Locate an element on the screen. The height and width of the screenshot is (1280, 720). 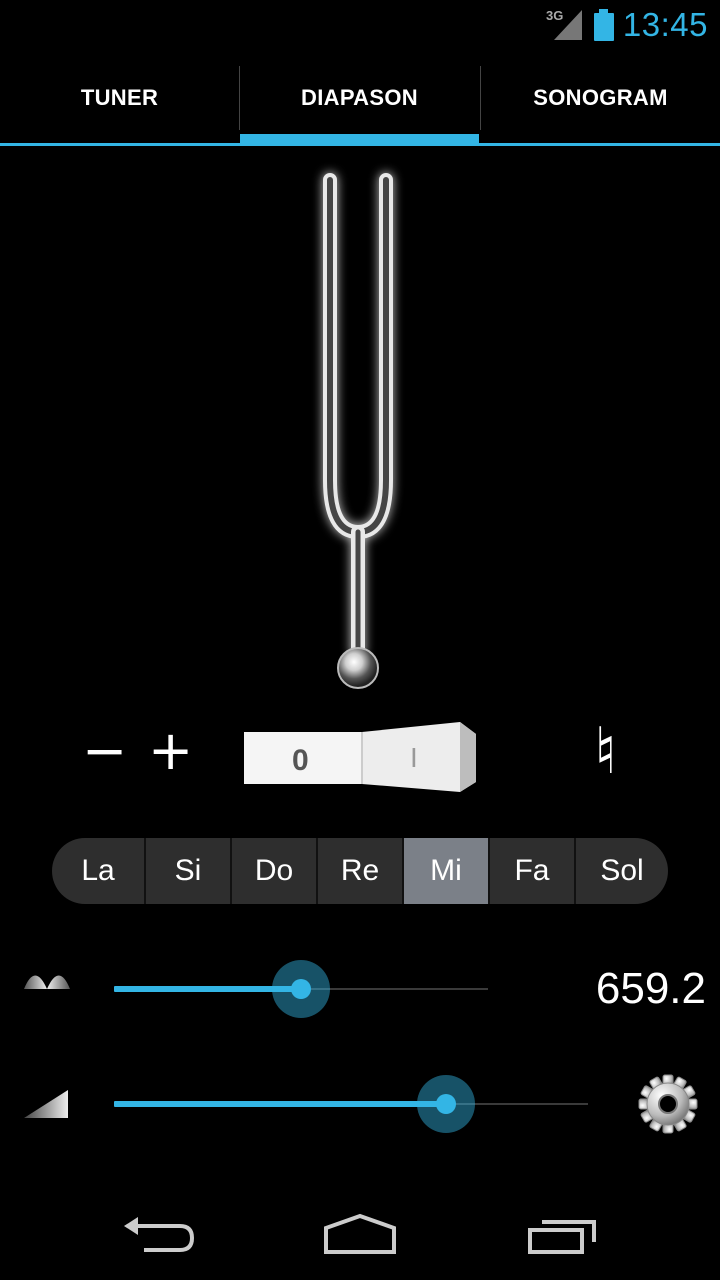
tuning-fork-icon is located at coordinates (360, 430).